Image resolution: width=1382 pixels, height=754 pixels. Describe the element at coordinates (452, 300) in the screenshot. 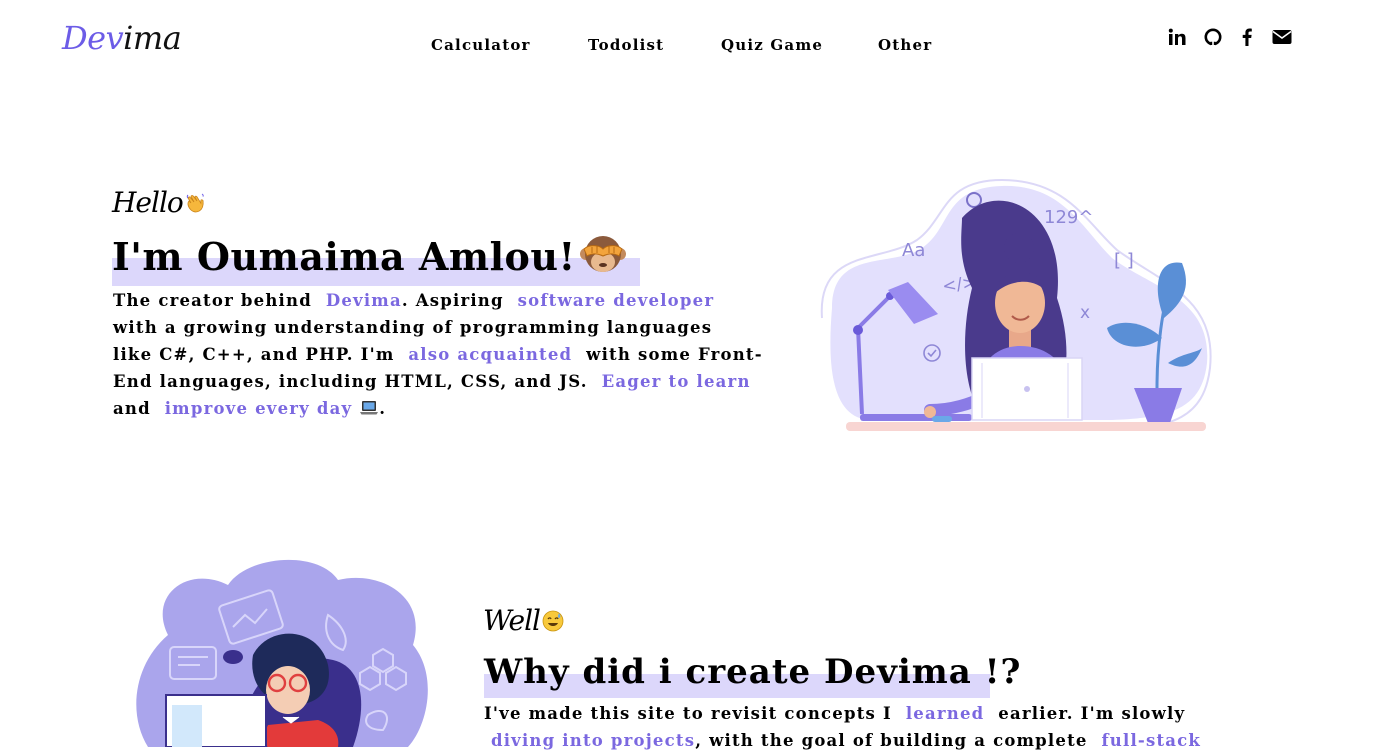

I see `hero-text-2: . Aspiring` at that location.